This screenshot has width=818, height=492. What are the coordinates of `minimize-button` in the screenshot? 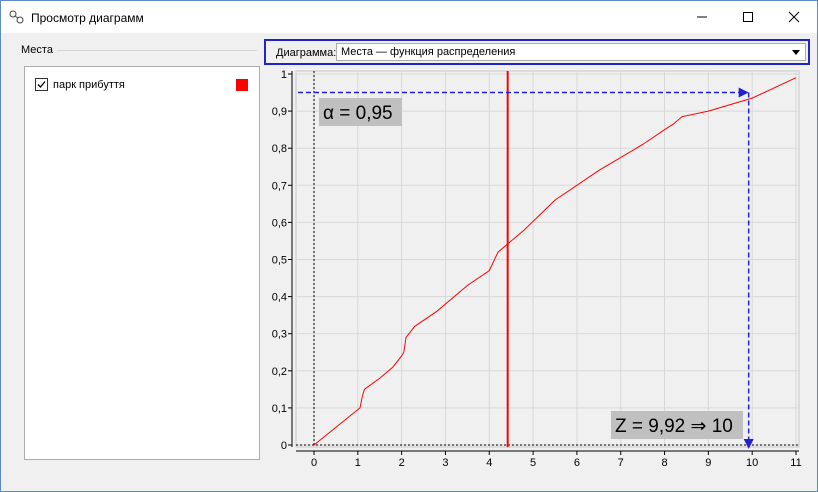 It's located at (702, 17).